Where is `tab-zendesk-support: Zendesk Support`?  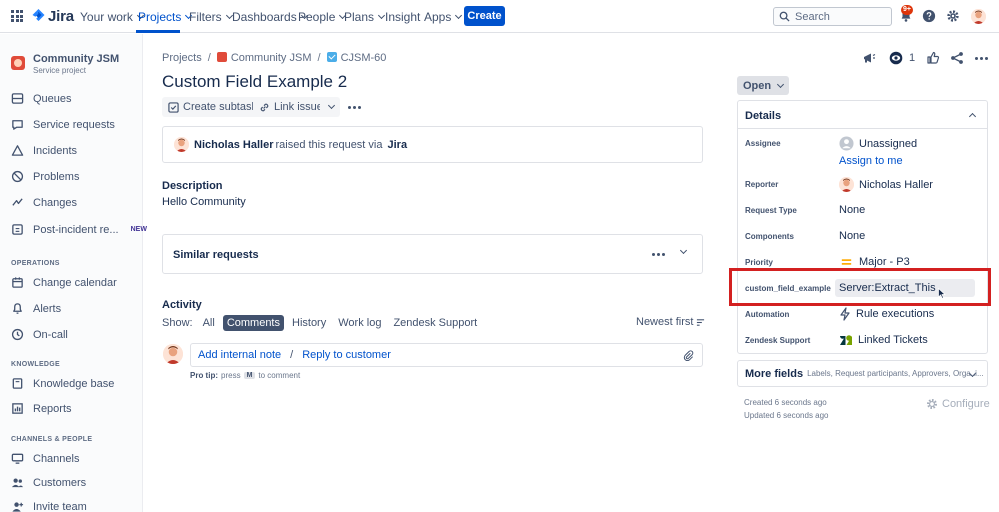 tab-zendesk-support: Zendesk Support is located at coordinates (435, 323).